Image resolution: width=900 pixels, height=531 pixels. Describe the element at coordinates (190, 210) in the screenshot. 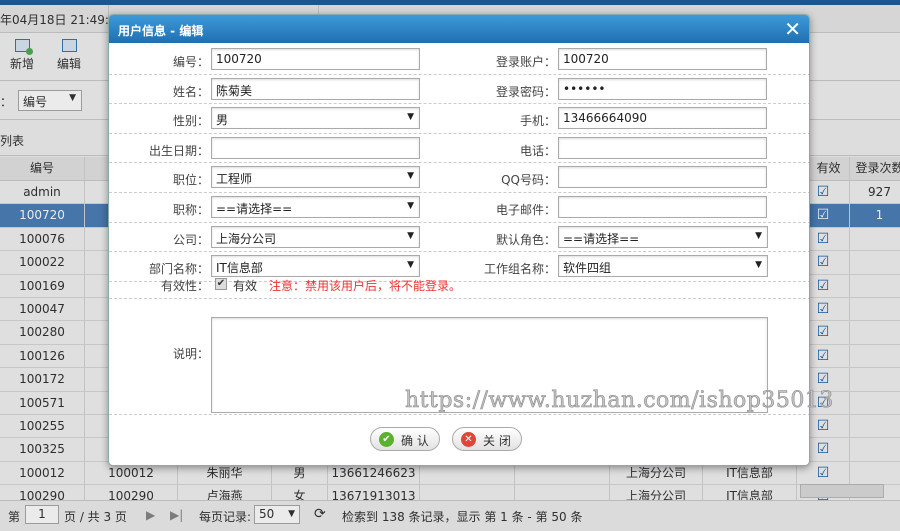

I see `title-label: 职称：` at that location.